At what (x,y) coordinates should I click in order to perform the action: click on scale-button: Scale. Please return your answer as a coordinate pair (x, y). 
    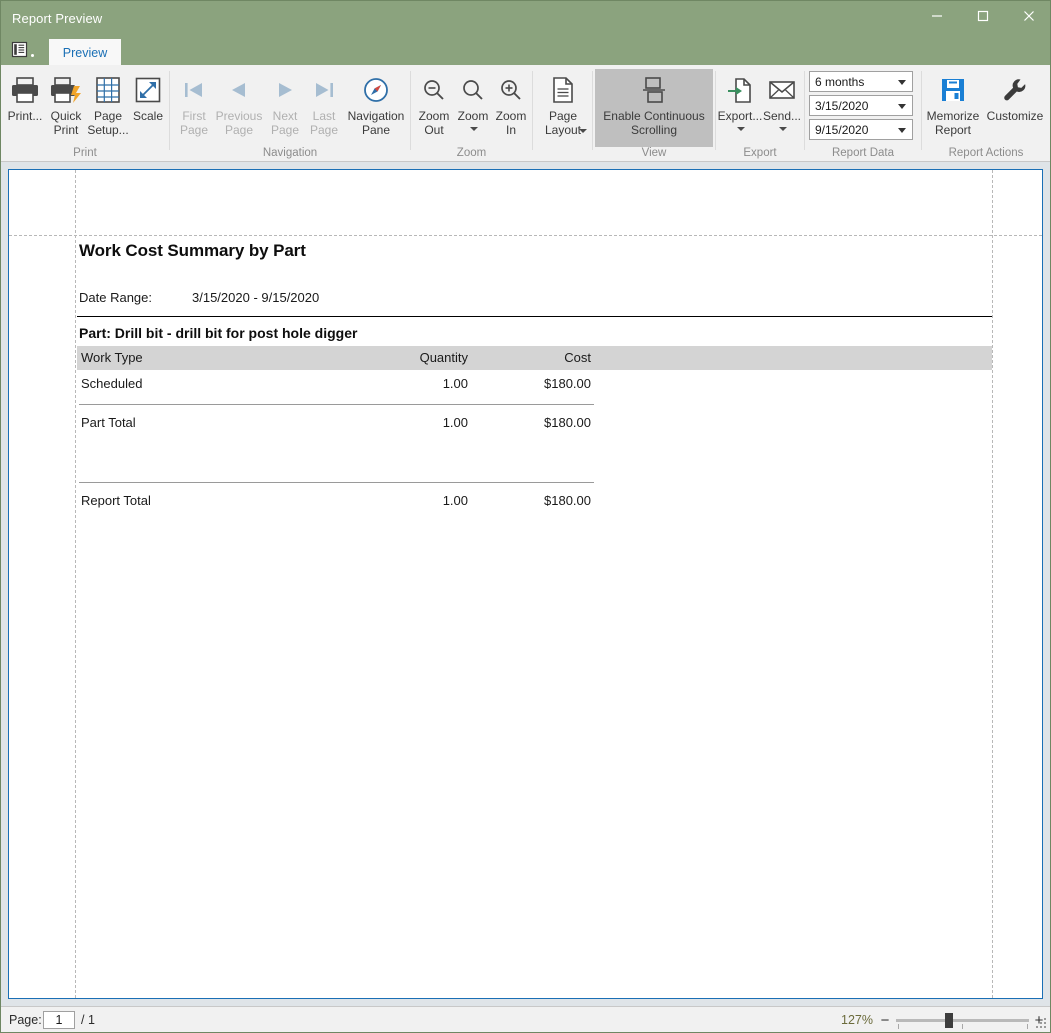
    Looking at the image, I should click on (148, 96).